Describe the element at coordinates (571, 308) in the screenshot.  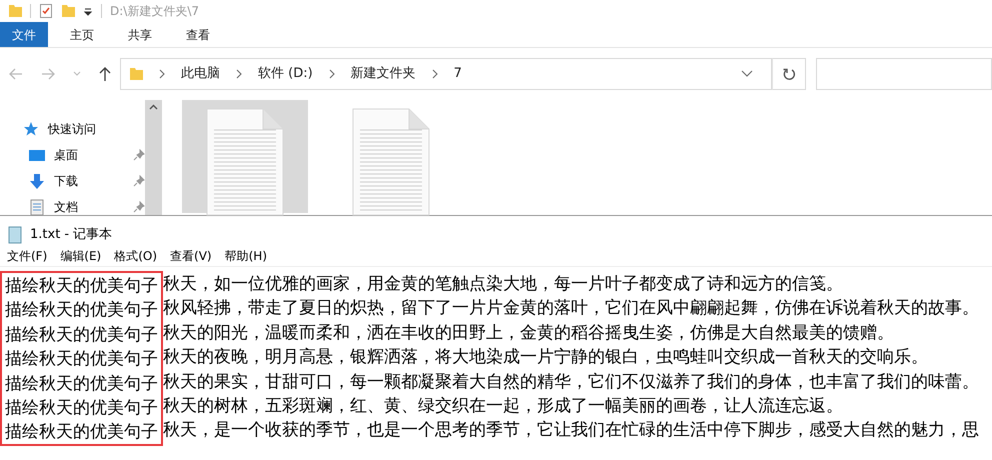
I see `text-line: 秋风轻拂，带走了夏日的炽热，留下了一片片金黄的落叶，它们在风中翩翩起舞，仿佛在诉说着秋天的故事。` at that location.